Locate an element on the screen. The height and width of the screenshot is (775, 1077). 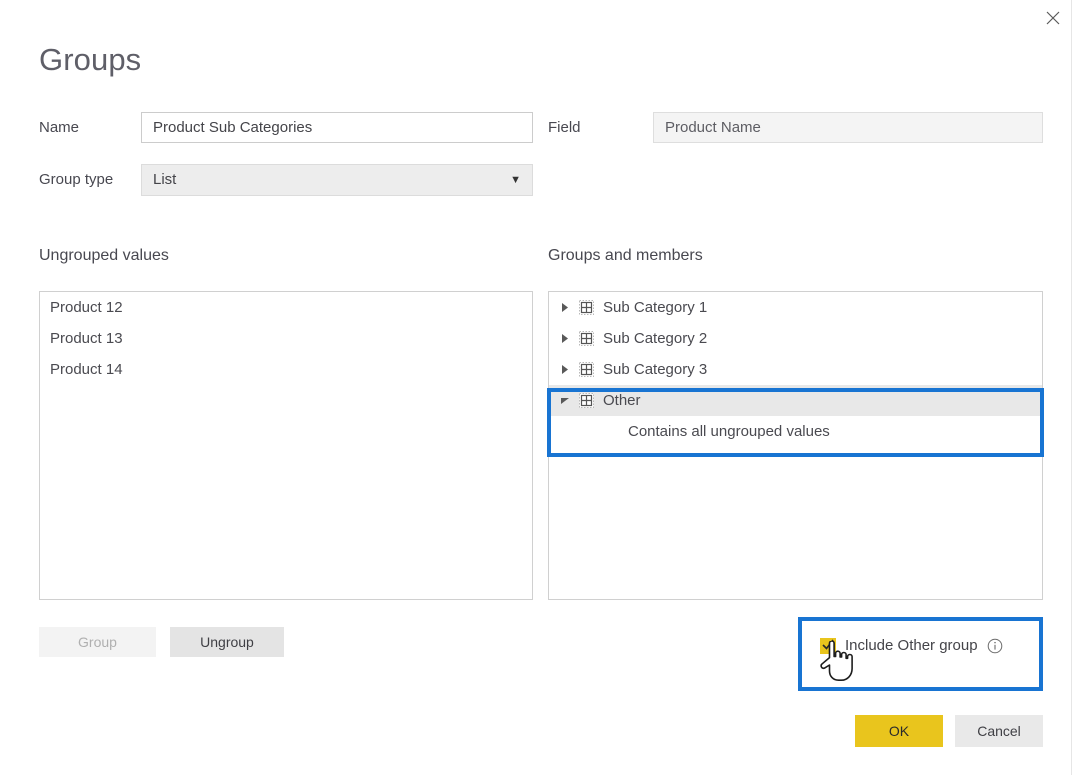
page-title: Groups is located at coordinates (90, 59).